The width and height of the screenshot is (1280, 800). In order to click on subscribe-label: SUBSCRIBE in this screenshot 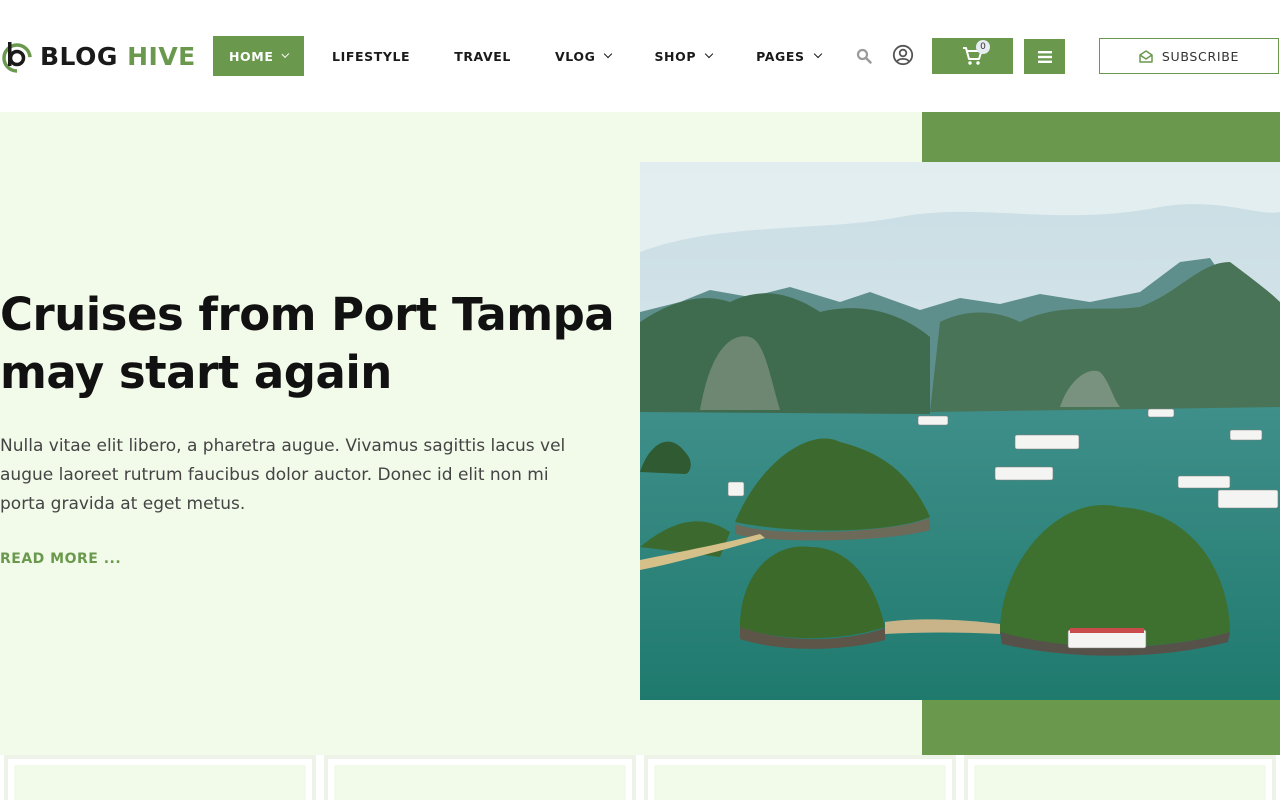, I will do `click(1200, 56)`.